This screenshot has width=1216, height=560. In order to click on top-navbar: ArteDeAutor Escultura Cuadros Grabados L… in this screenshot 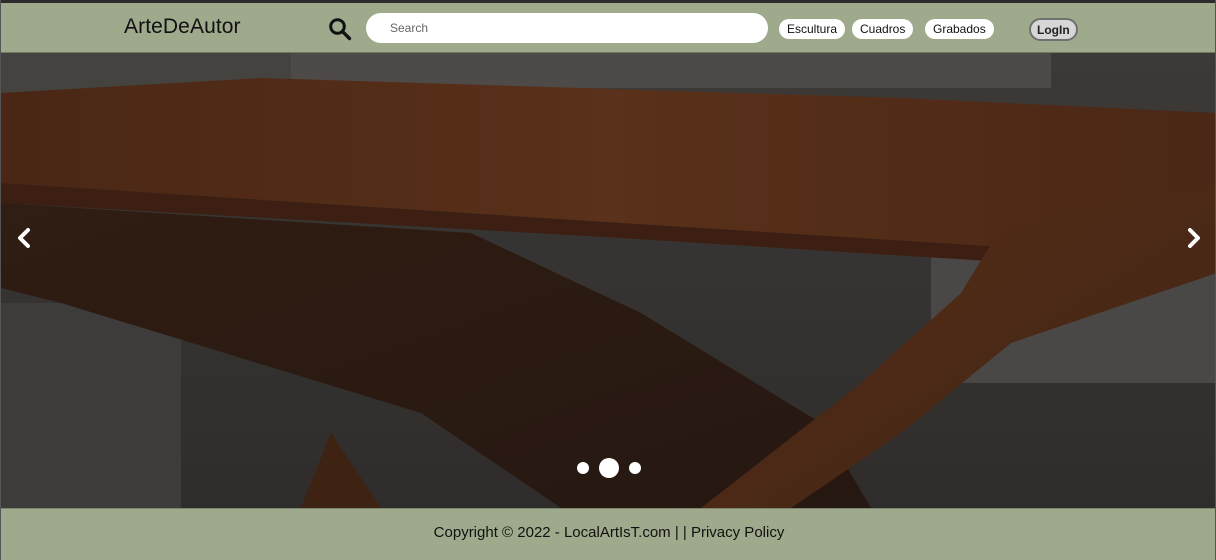, I will do `click(608, 26)`.